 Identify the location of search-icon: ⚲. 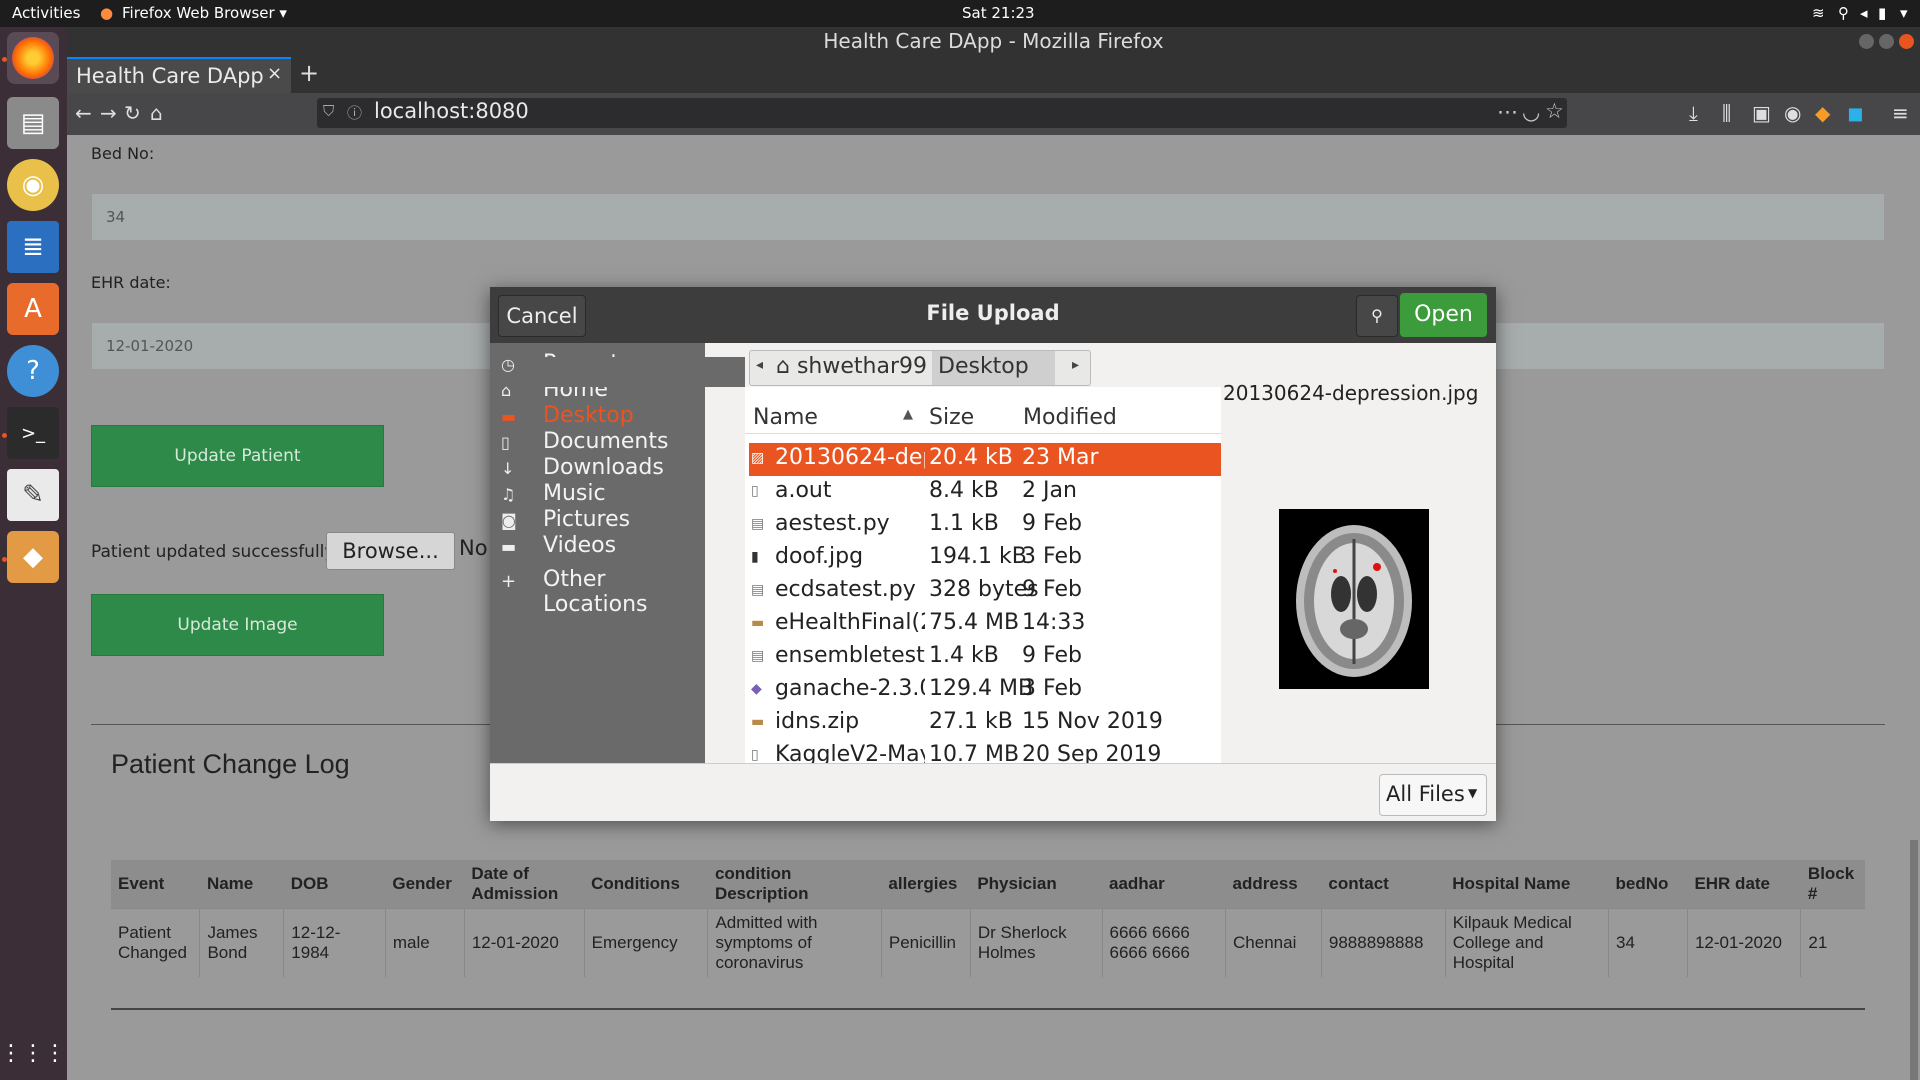
(1377, 316).